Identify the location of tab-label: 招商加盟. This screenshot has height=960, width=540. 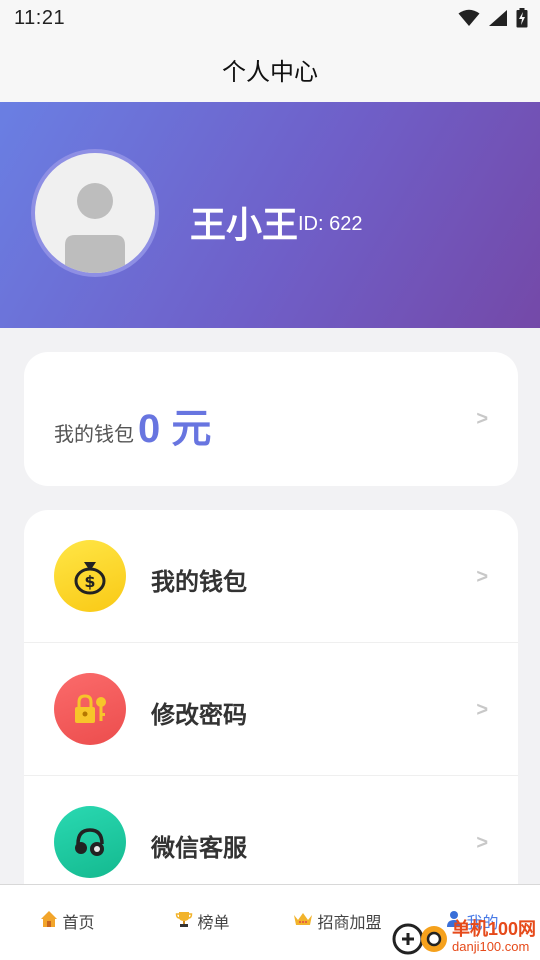
(349, 923).